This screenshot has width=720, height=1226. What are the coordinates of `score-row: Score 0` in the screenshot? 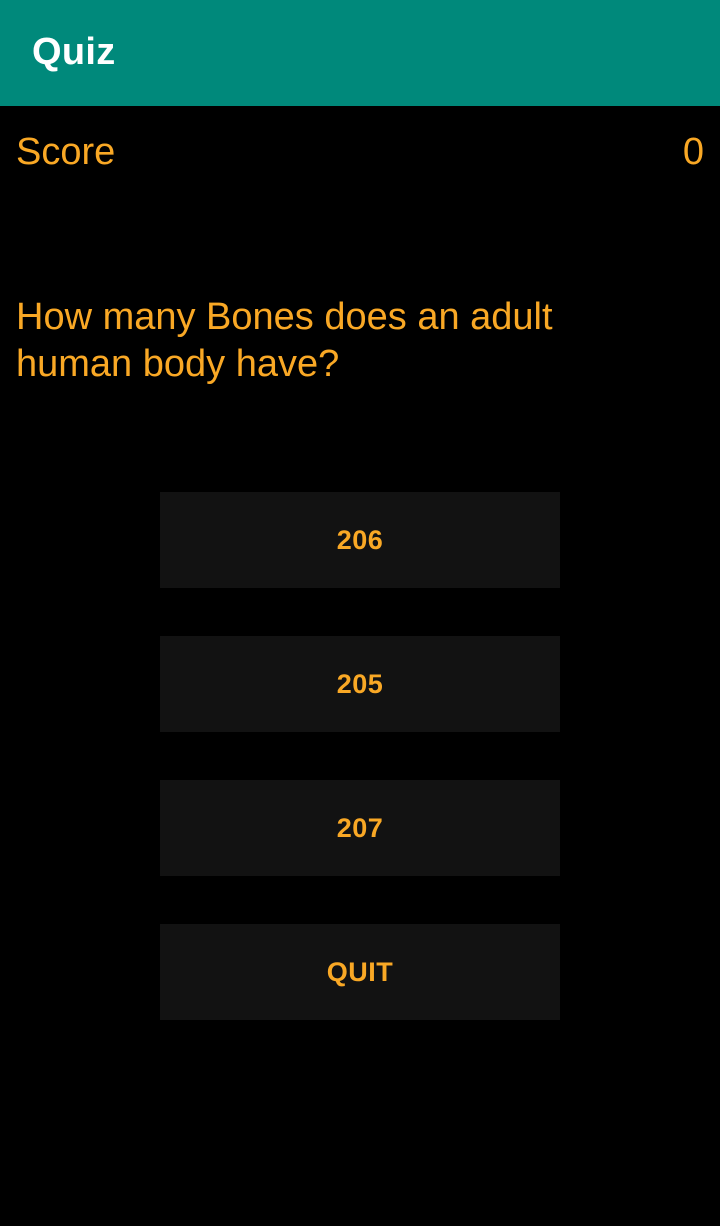 It's located at (360, 152).